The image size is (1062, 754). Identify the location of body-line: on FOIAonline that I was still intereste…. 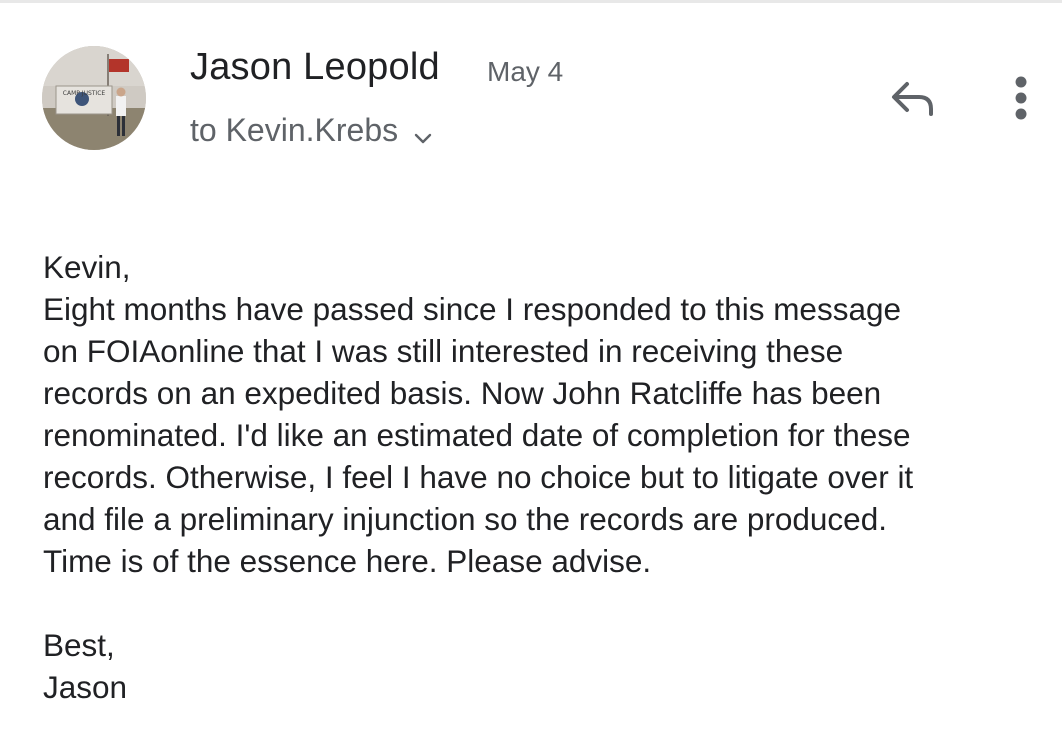
(443, 351).